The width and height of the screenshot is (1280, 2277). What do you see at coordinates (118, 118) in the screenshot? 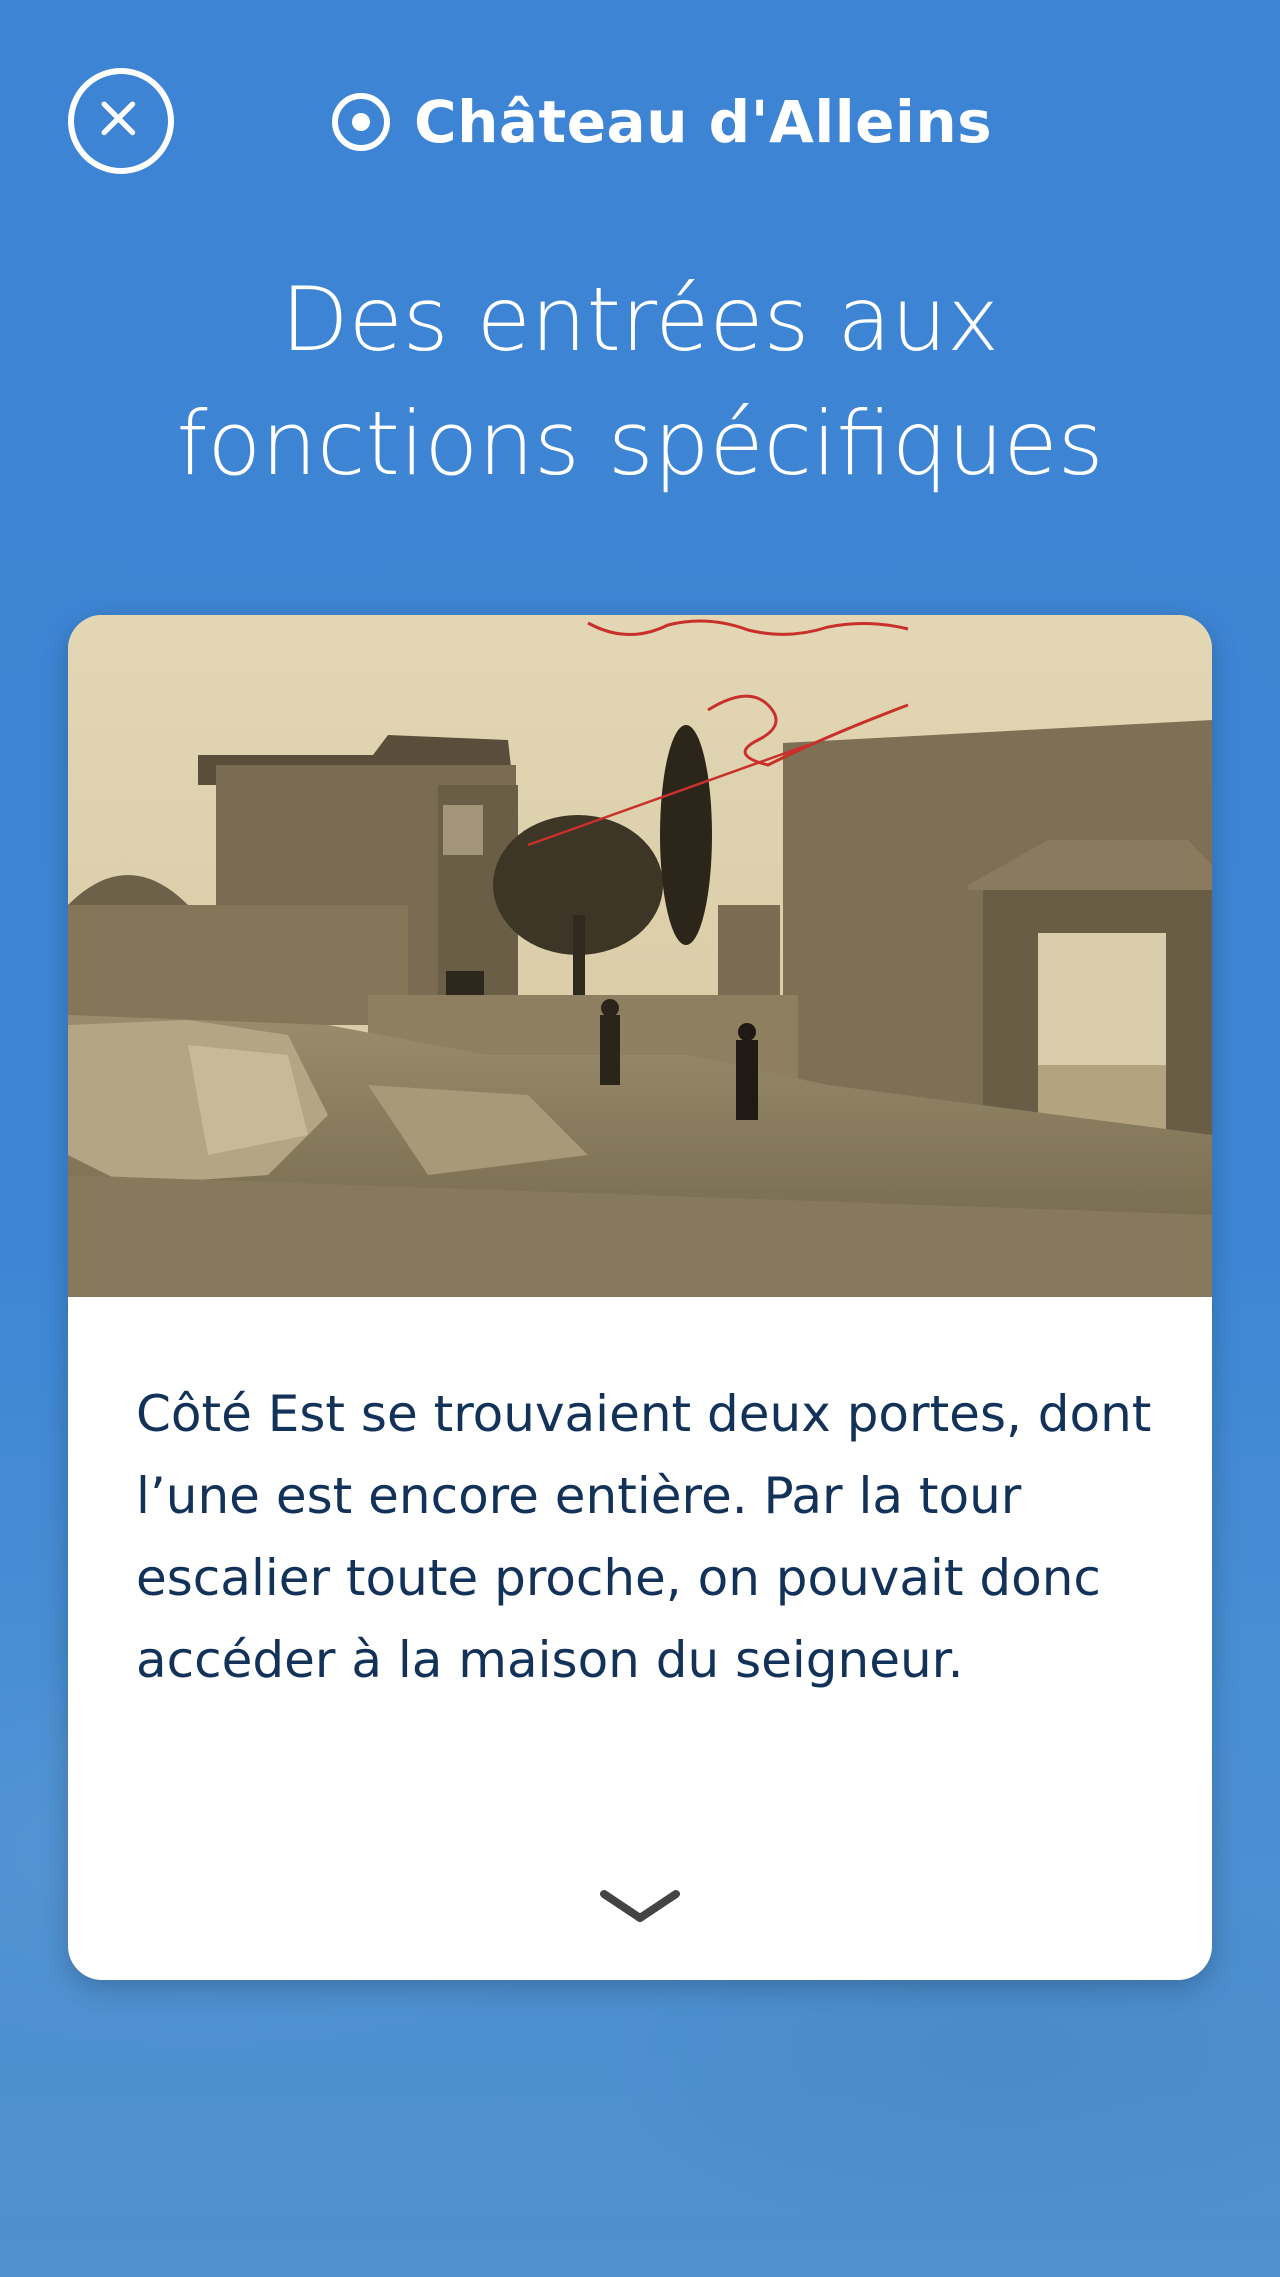
I see `close-icon` at bounding box center [118, 118].